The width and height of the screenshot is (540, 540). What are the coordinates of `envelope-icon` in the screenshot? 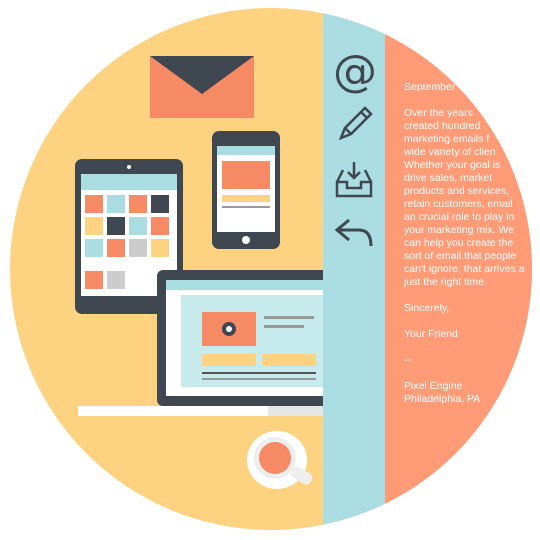 It's located at (202, 87).